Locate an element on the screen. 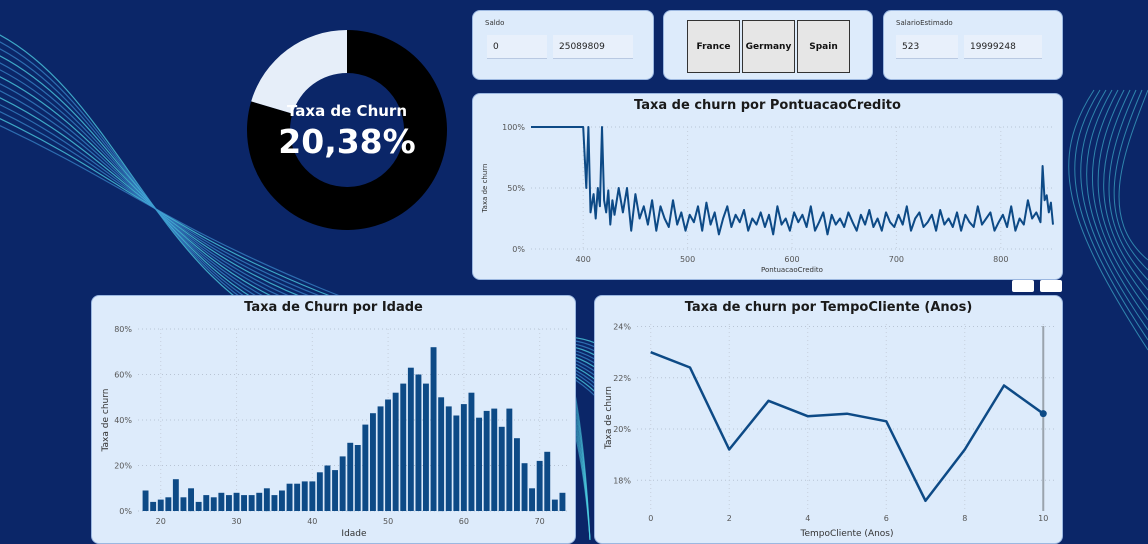 Image resolution: width=1148 pixels, height=544 pixels. country-button-france: France is located at coordinates (713, 46).